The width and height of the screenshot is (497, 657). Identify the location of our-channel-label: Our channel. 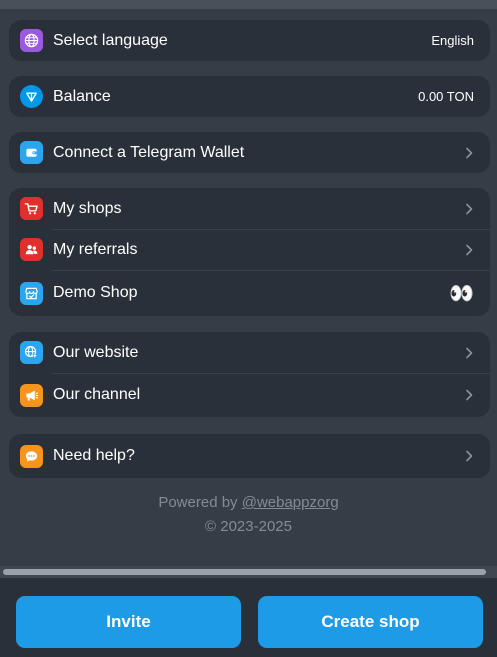
(97, 394).